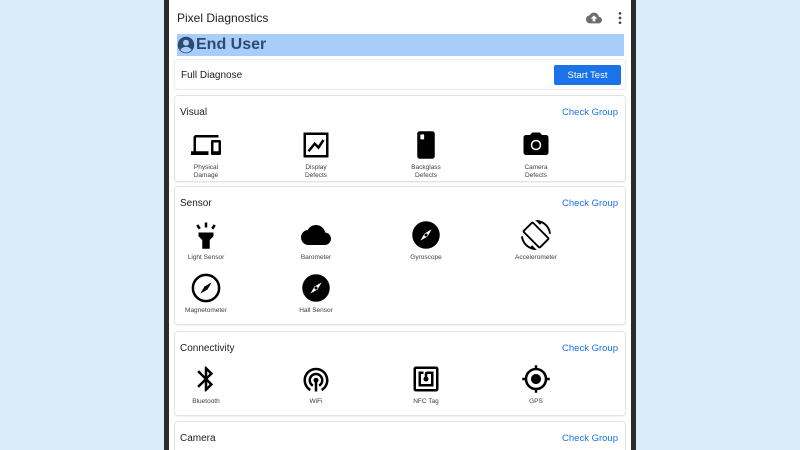  I want to click on tile-display-defects: Display Defects, so click(316, 158).